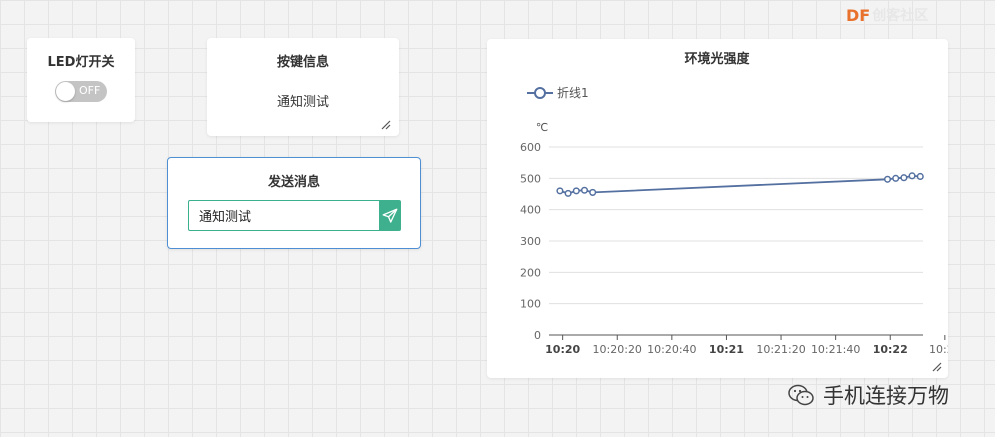 This screenshot has height=437, width=995. I want to click on led-card-title: LED灯开关, so click(81, 62).